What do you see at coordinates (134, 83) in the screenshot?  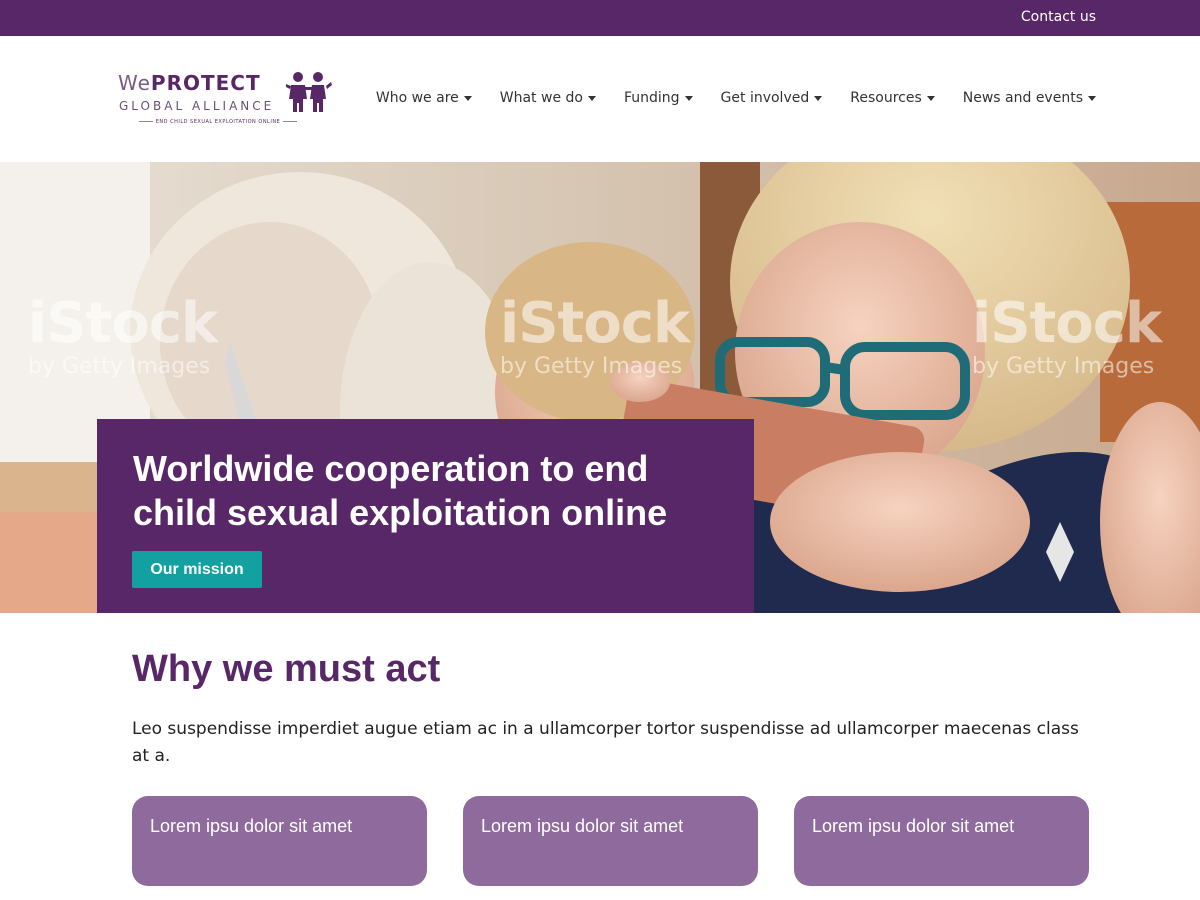 I see `logo-we: We` at bounding box center [134, 83].